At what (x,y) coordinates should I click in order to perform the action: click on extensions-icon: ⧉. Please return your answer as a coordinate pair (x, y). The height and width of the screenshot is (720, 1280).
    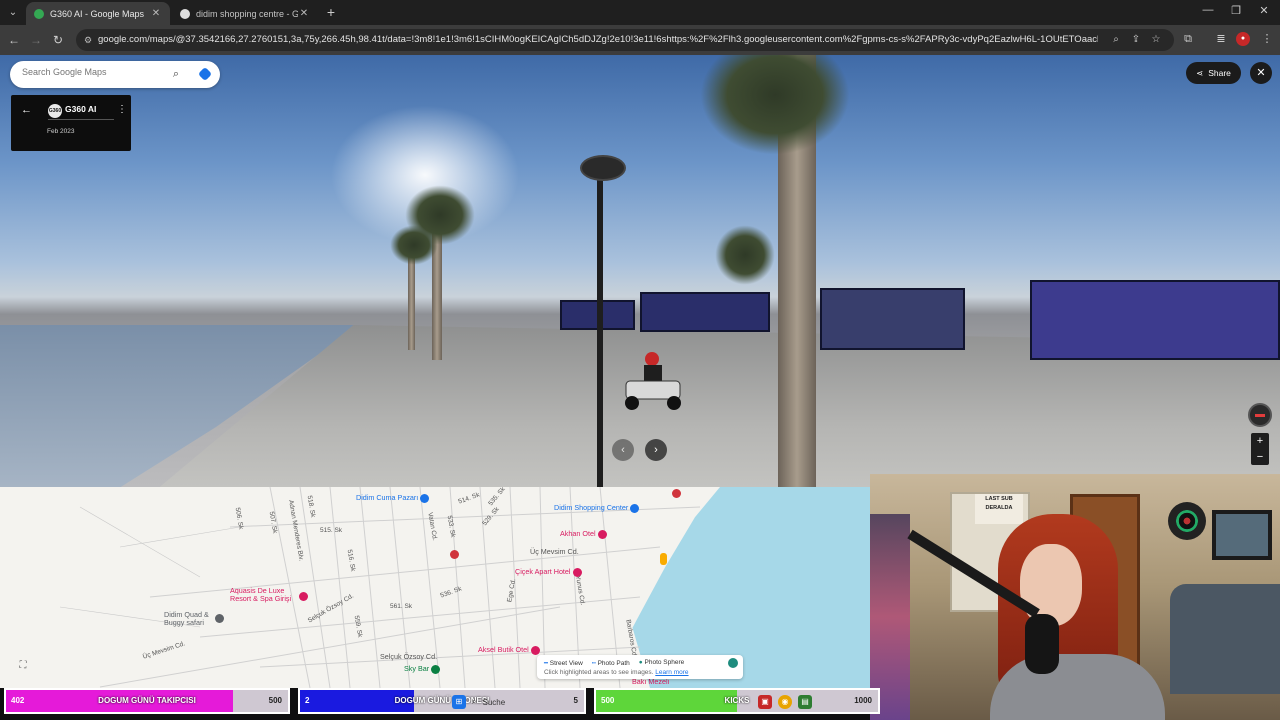
    Looking at the image, I should click on (1188, 39).